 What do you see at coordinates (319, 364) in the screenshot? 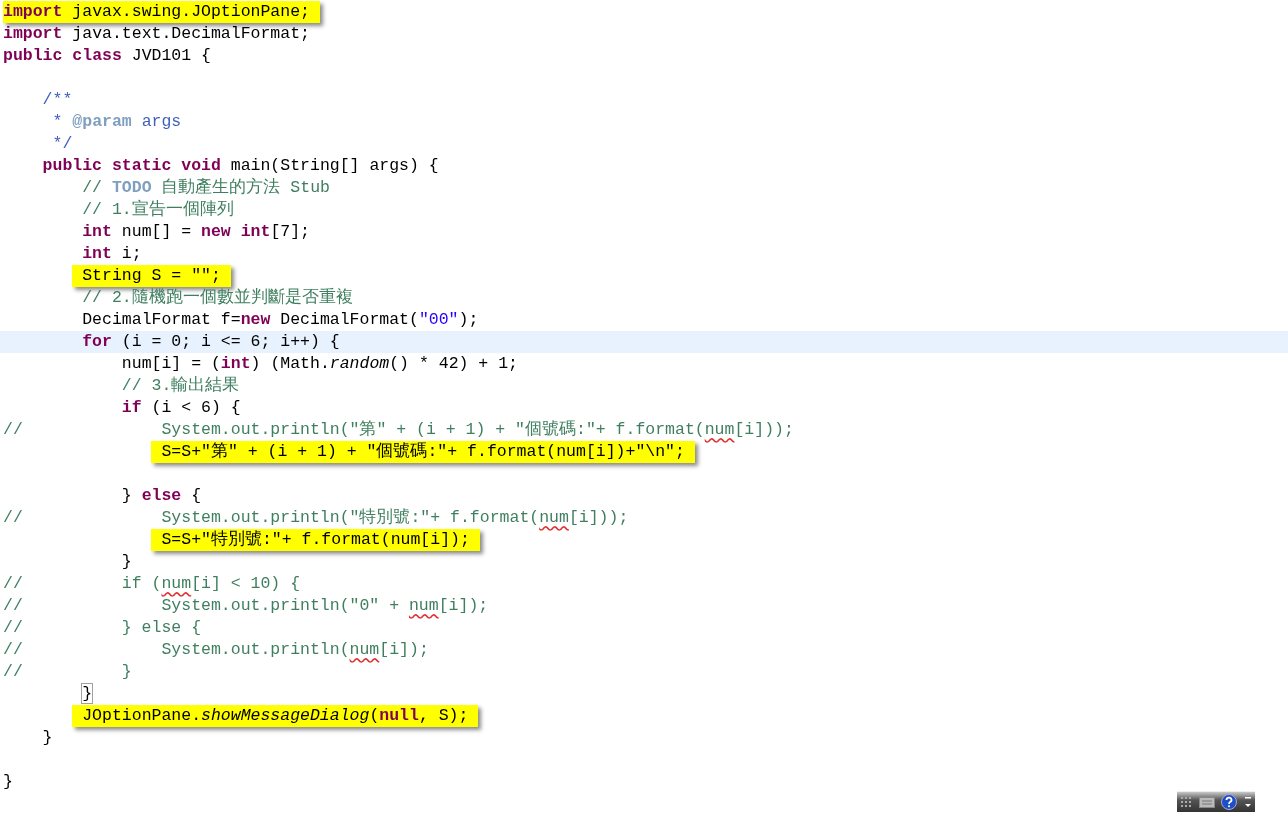
I see `code-line: num[i] = (int) (Math.random() * 42) + 1;` at bounding box center [319, 364].